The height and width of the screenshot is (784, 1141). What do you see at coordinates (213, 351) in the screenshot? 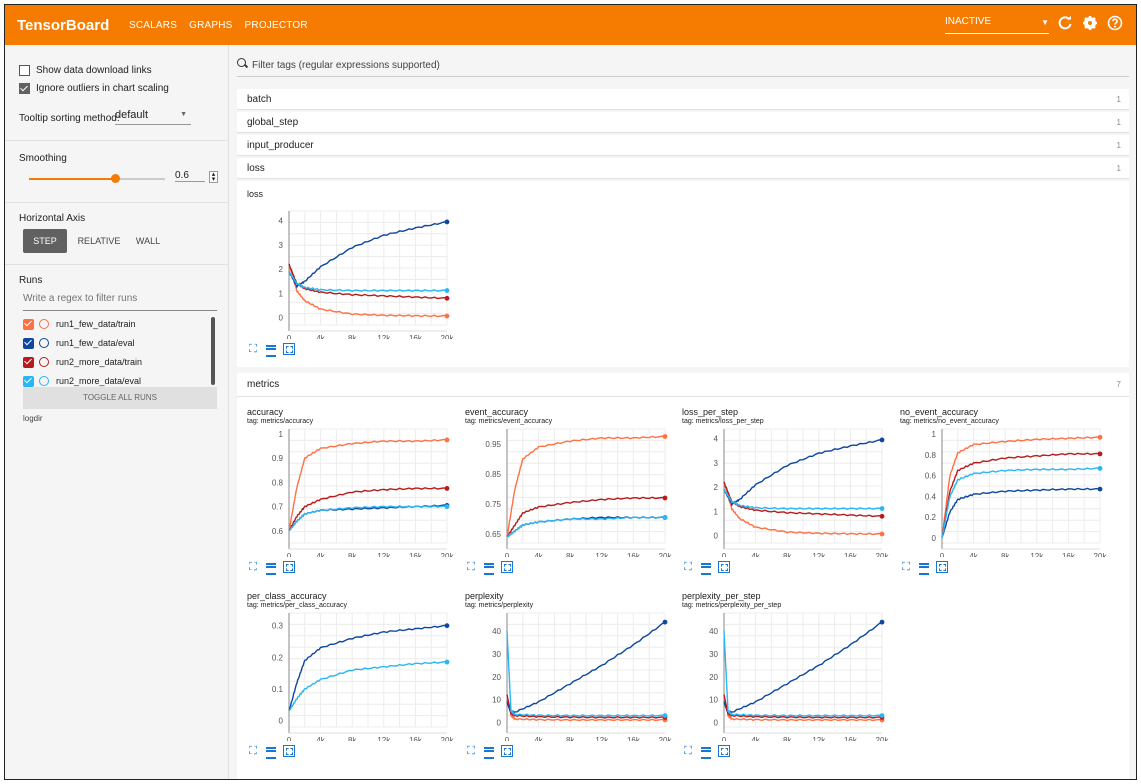
I see `runs-scrollbar` at bounding box center [213, 351].